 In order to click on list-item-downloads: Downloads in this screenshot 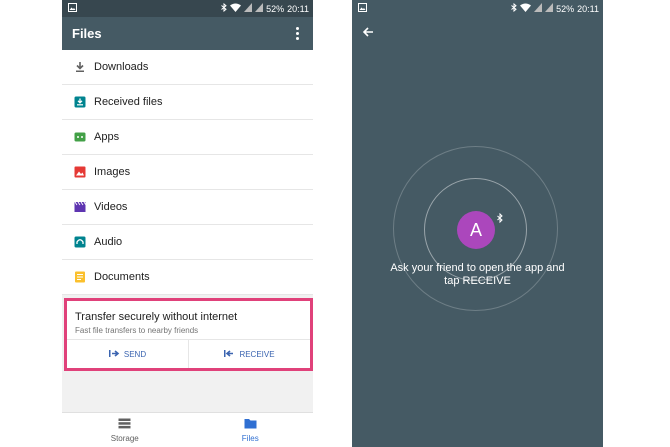, I will do `click(187, 67)`.